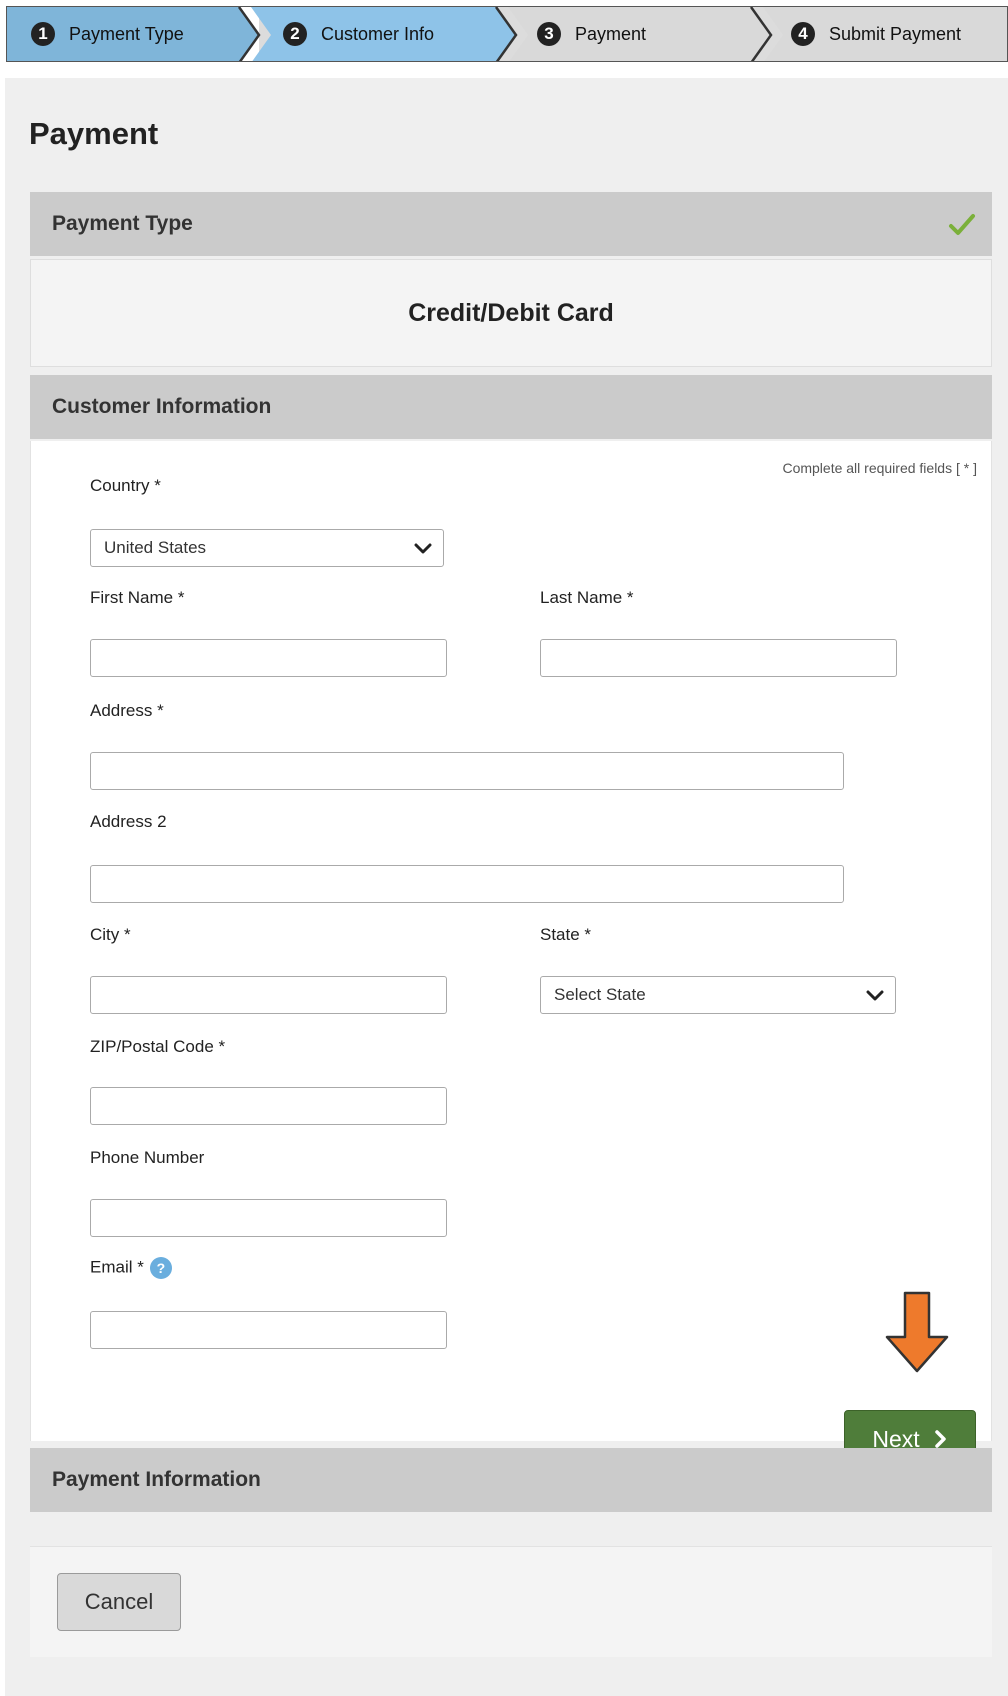 The image size is (1008, 1696). I want to click on zip-label: ZIP/Postal Code *, so click(158, 1046).